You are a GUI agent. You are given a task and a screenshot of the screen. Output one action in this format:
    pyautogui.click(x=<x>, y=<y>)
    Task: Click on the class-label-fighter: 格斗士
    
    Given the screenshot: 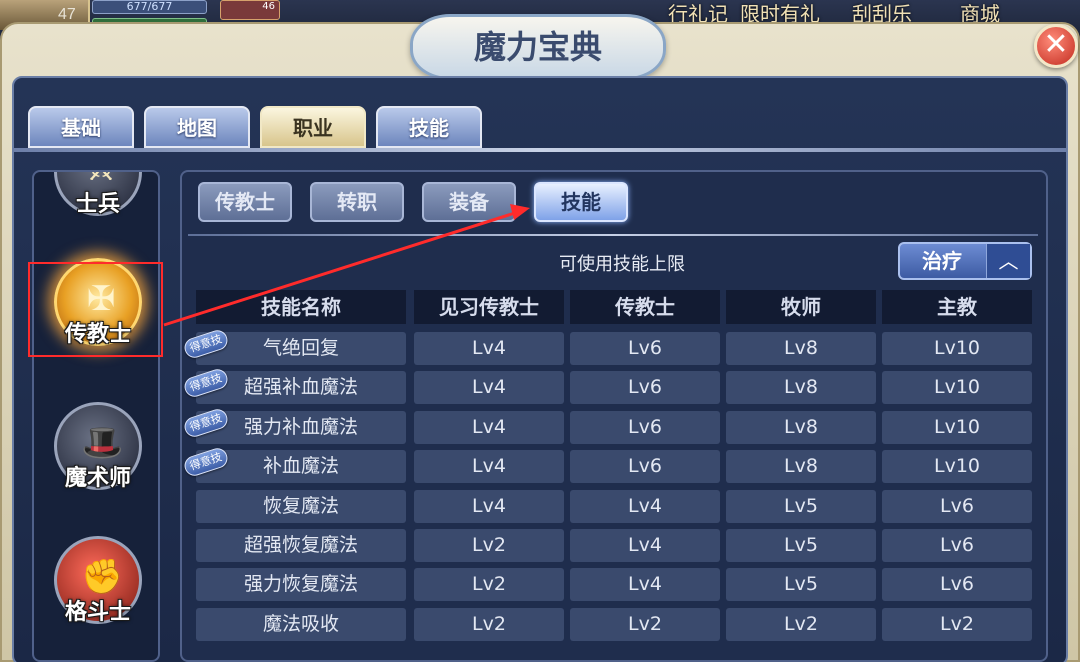 What is the action you would take?
    pyautogui.click(x=97, y=612)
    